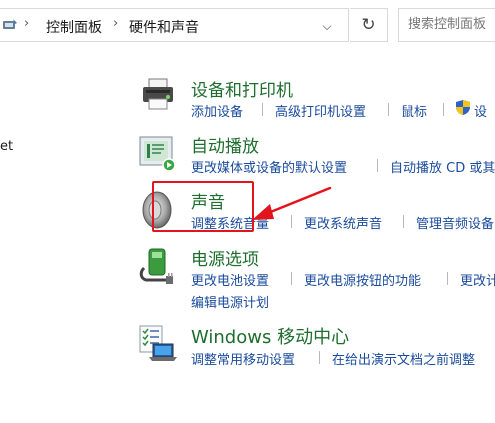  Describe the element at coordinates (480, 110) in the screenshot. I see `link-device-manager: 设` at that location.